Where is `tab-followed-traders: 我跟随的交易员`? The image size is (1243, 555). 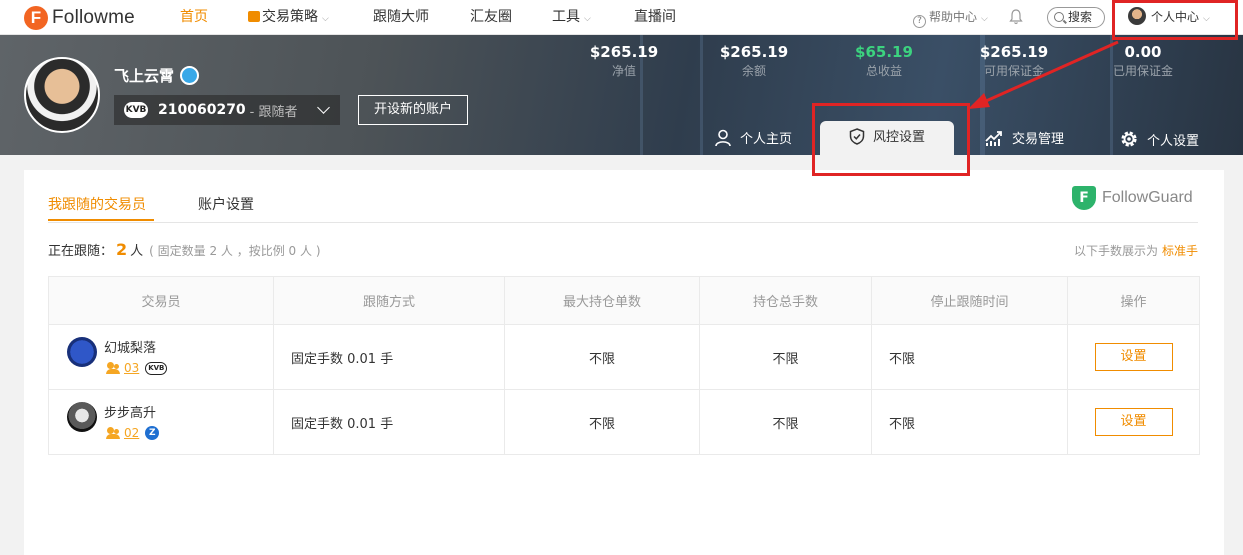
tab-followed-traders: 我跟随的交易员 is located at coordinates (97, 204).